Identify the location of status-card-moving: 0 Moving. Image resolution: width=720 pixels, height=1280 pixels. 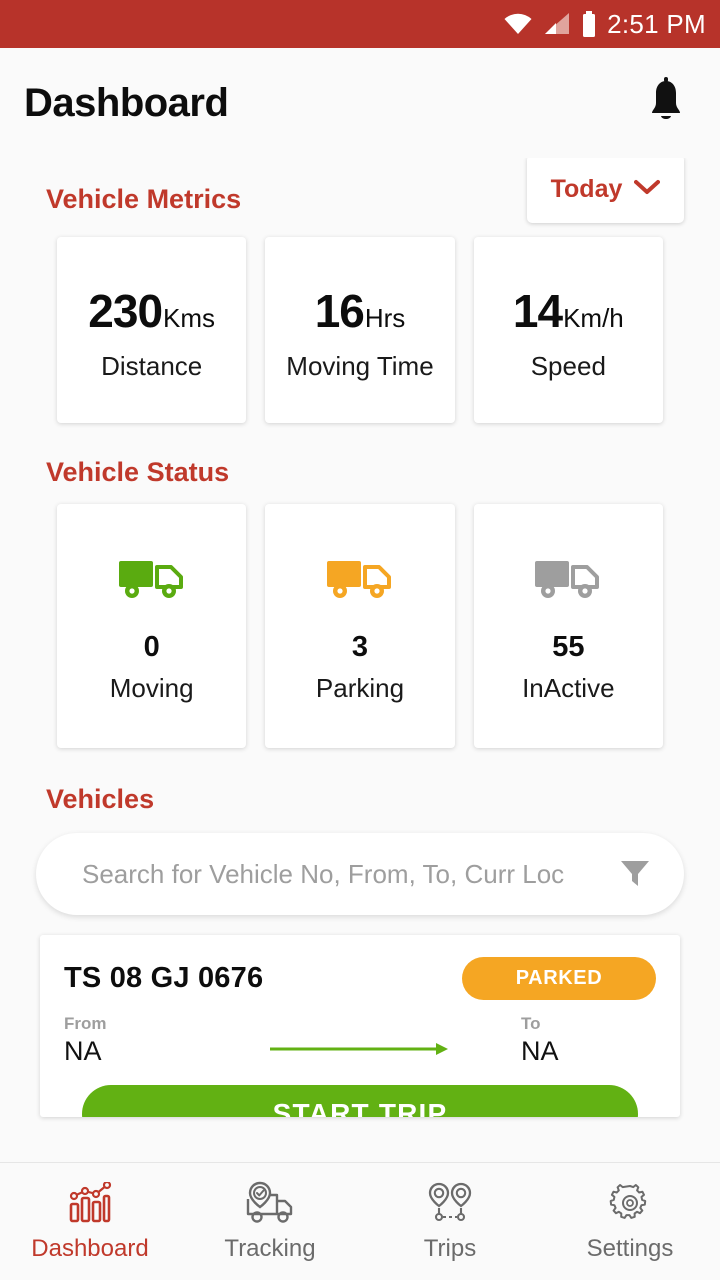
(152, 626).